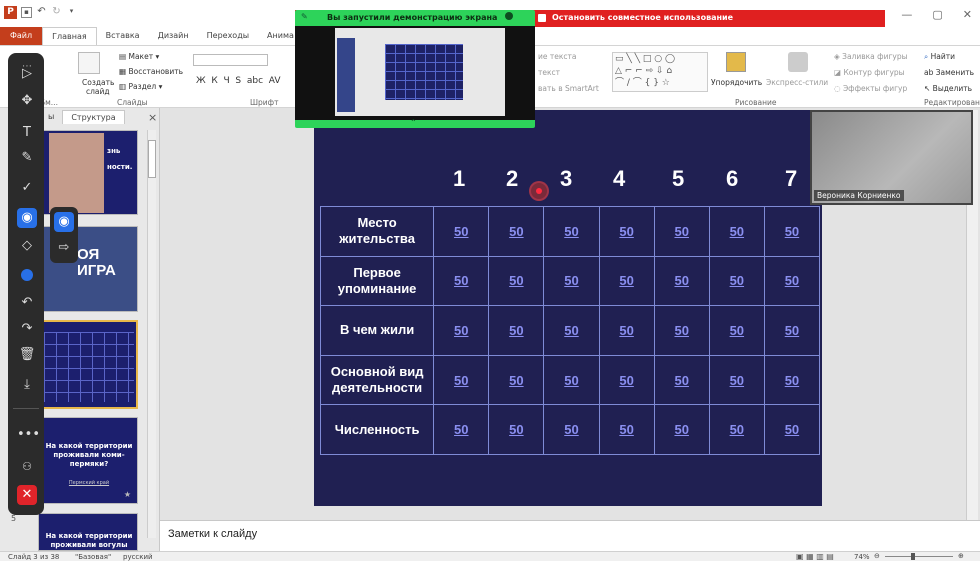 Image resolution: width=980 pixels, height=561 pixels. Describe the element at coordinates (27, 158) in the screenshot. I see `pen-tool-icon: ✎` at that location.